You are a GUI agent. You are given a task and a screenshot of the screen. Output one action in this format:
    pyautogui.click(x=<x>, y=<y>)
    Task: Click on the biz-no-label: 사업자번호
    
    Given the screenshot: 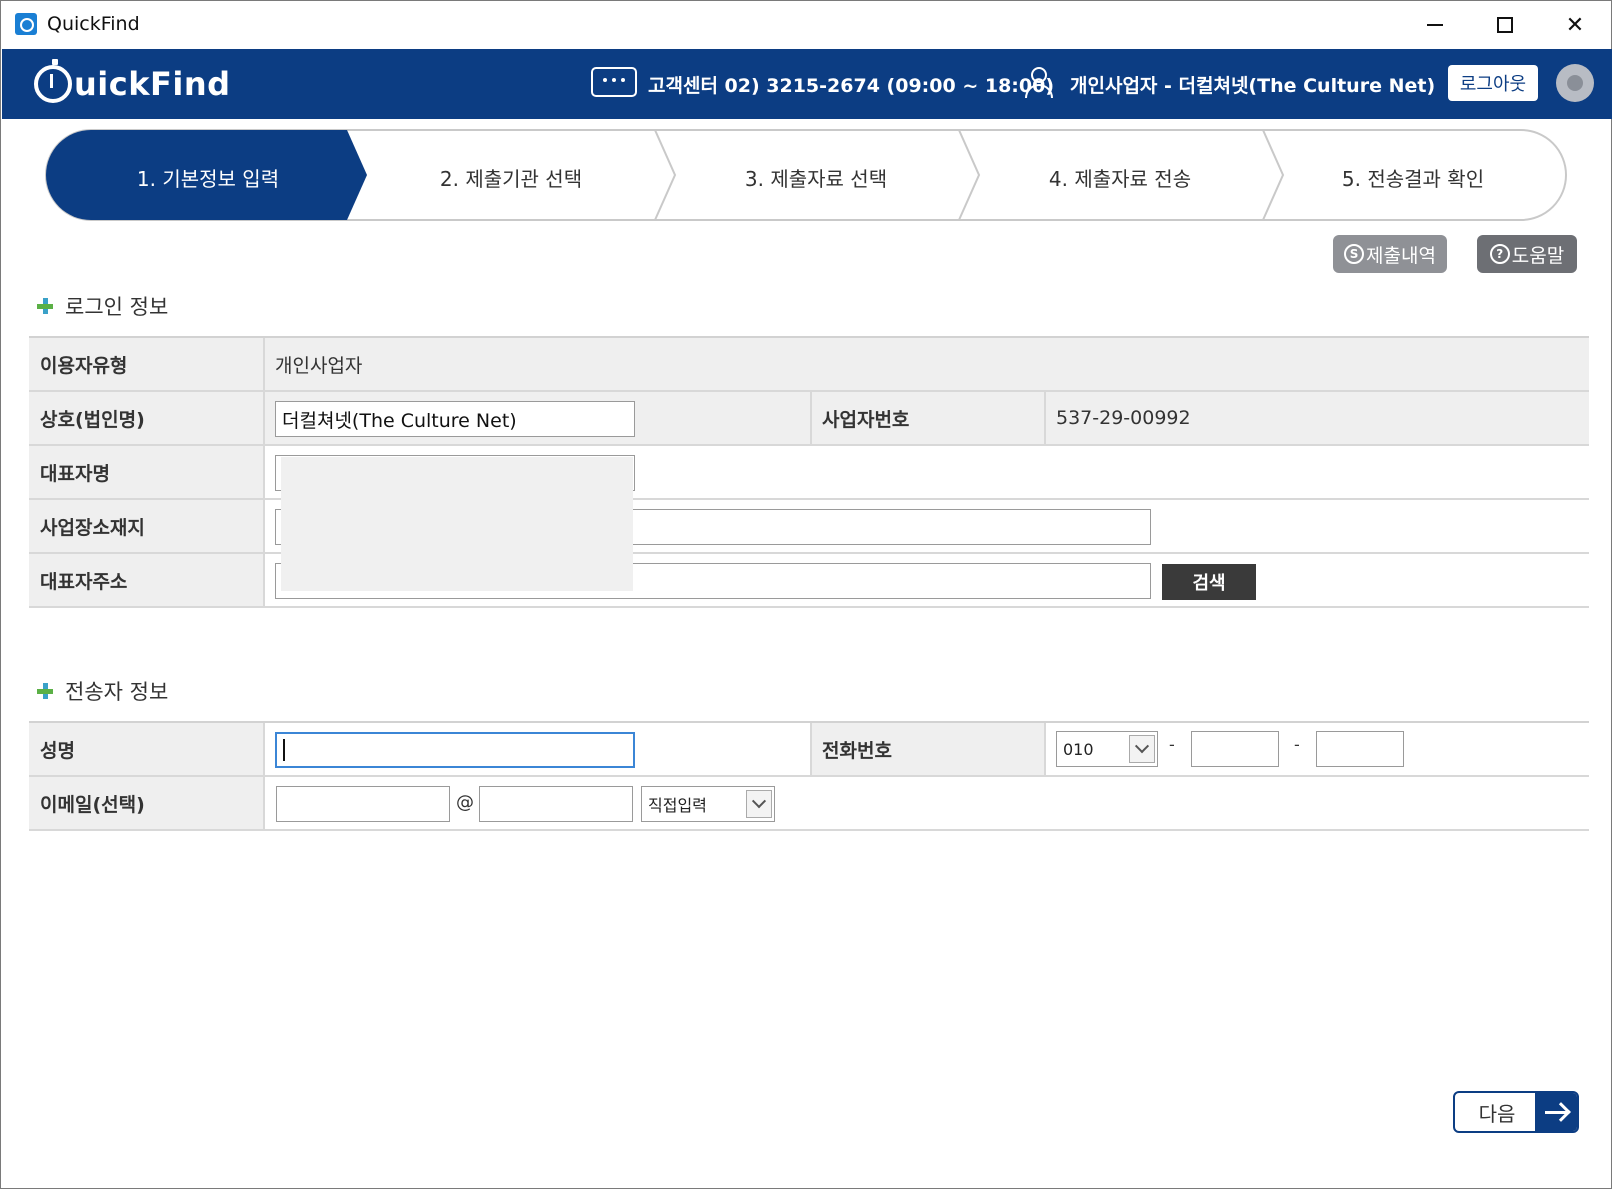 What is the action you would take?
    pyautogui.click(x=928, y=418)
    